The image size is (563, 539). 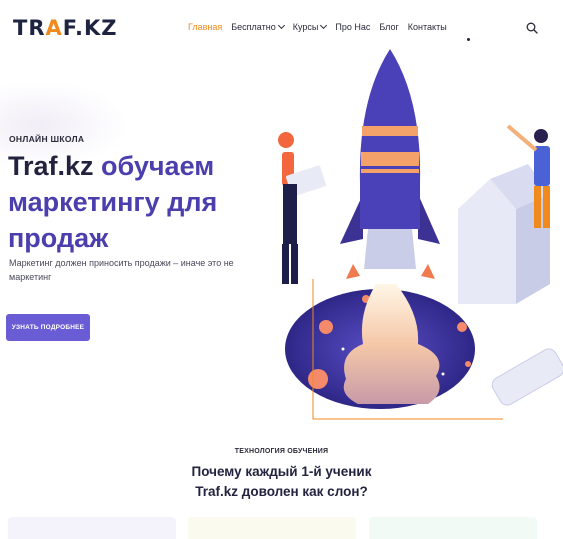 I want to click on rocket, so click(x=390, y=164).